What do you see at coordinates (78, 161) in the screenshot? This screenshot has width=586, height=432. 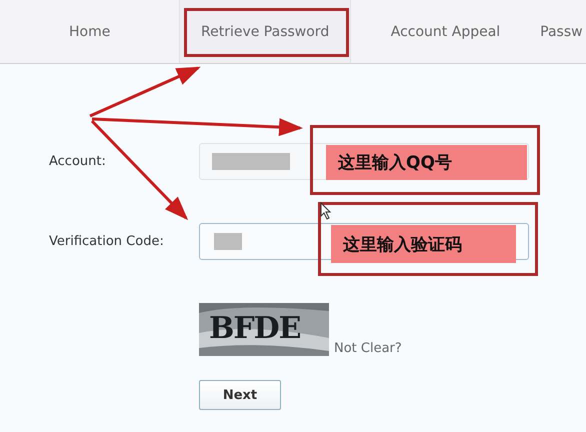 I see `field-label: Account:` at bounding box center [78, 161].